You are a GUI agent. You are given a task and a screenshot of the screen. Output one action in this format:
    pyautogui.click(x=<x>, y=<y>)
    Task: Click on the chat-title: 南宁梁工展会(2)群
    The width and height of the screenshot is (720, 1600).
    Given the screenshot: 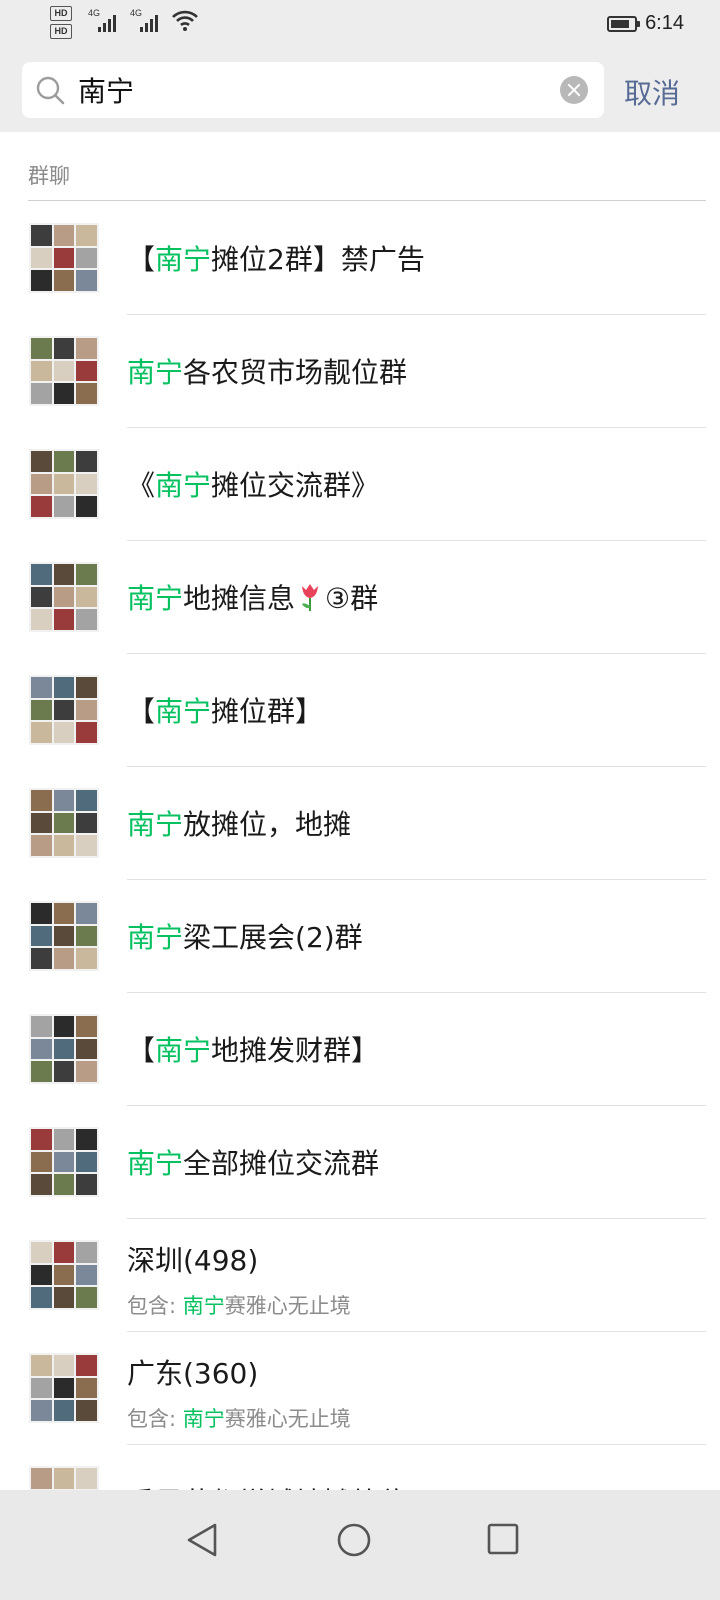 What is the action you would take?
    pyautogui.click(x=245, y=936)
    